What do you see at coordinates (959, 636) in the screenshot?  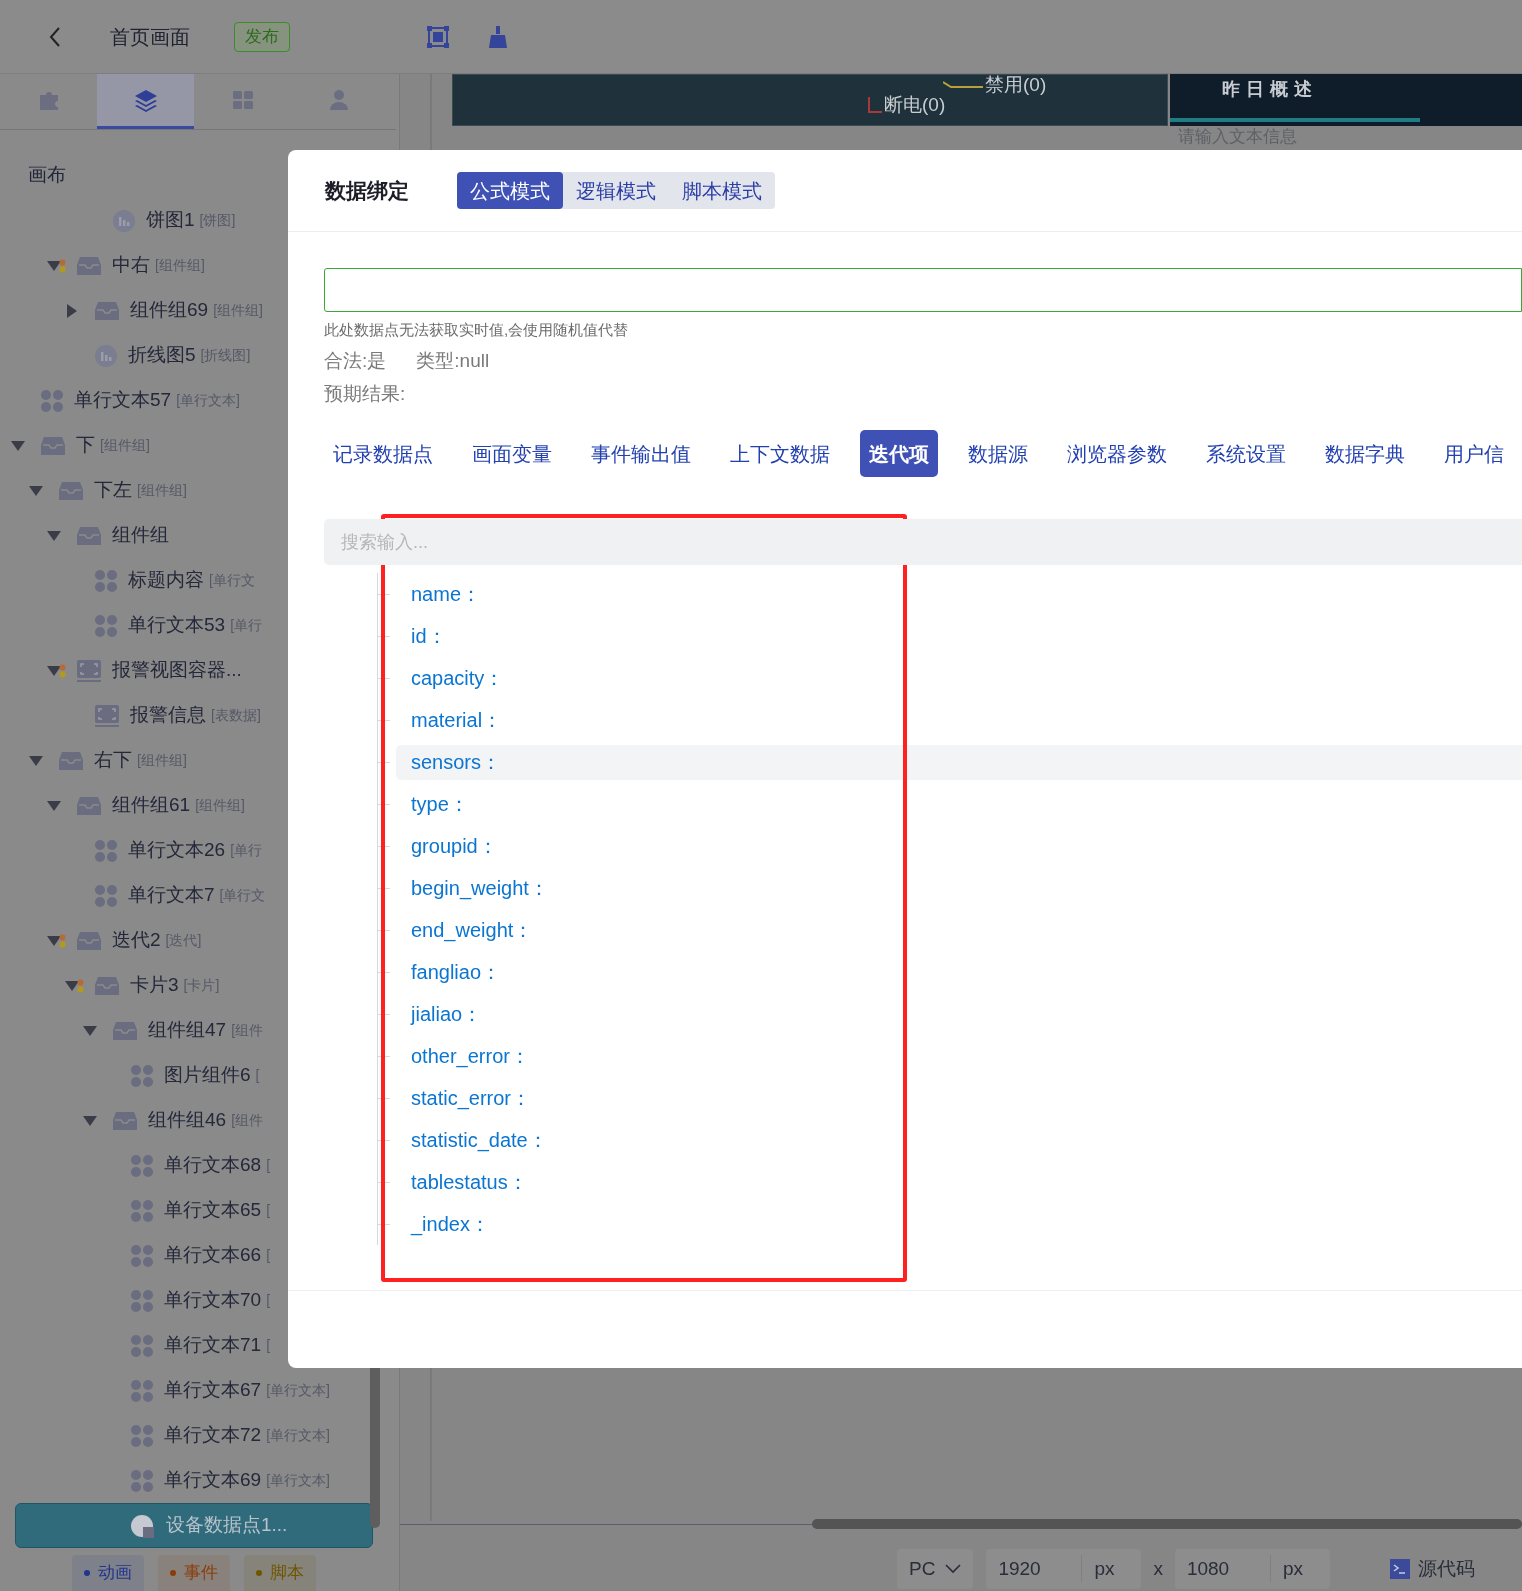 I see `field-item: id：` at bounding box center [959, 636].